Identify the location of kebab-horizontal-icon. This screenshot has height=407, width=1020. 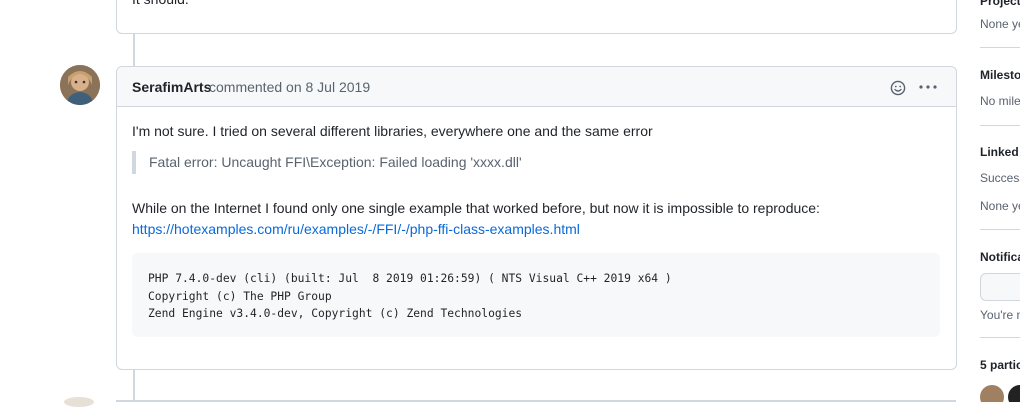
(928, 87).